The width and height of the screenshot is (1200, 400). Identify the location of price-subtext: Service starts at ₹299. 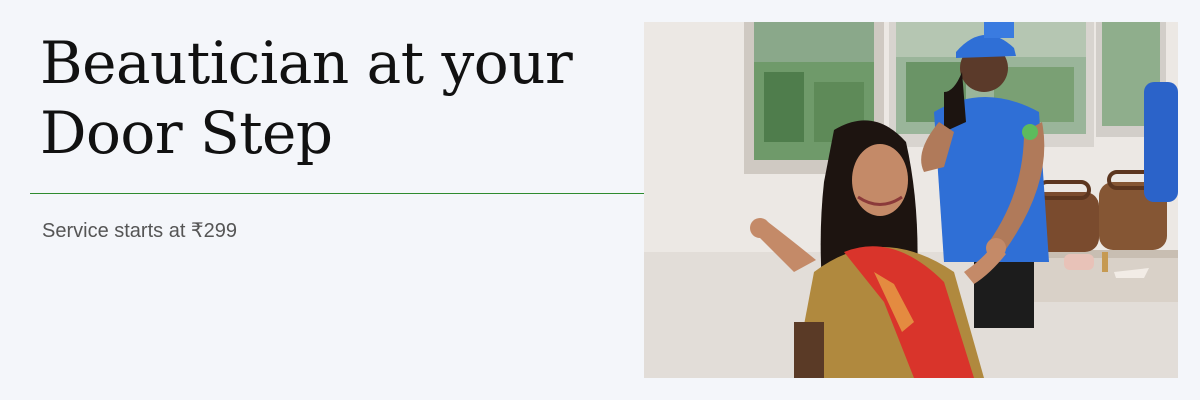
(140, 231).